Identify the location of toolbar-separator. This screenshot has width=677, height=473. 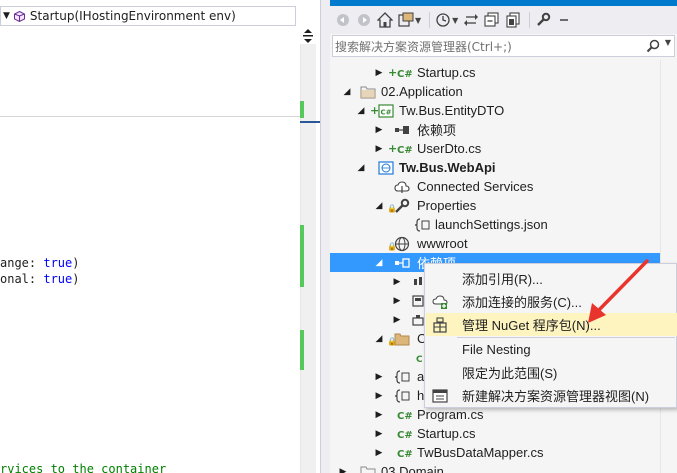
(430, 20).